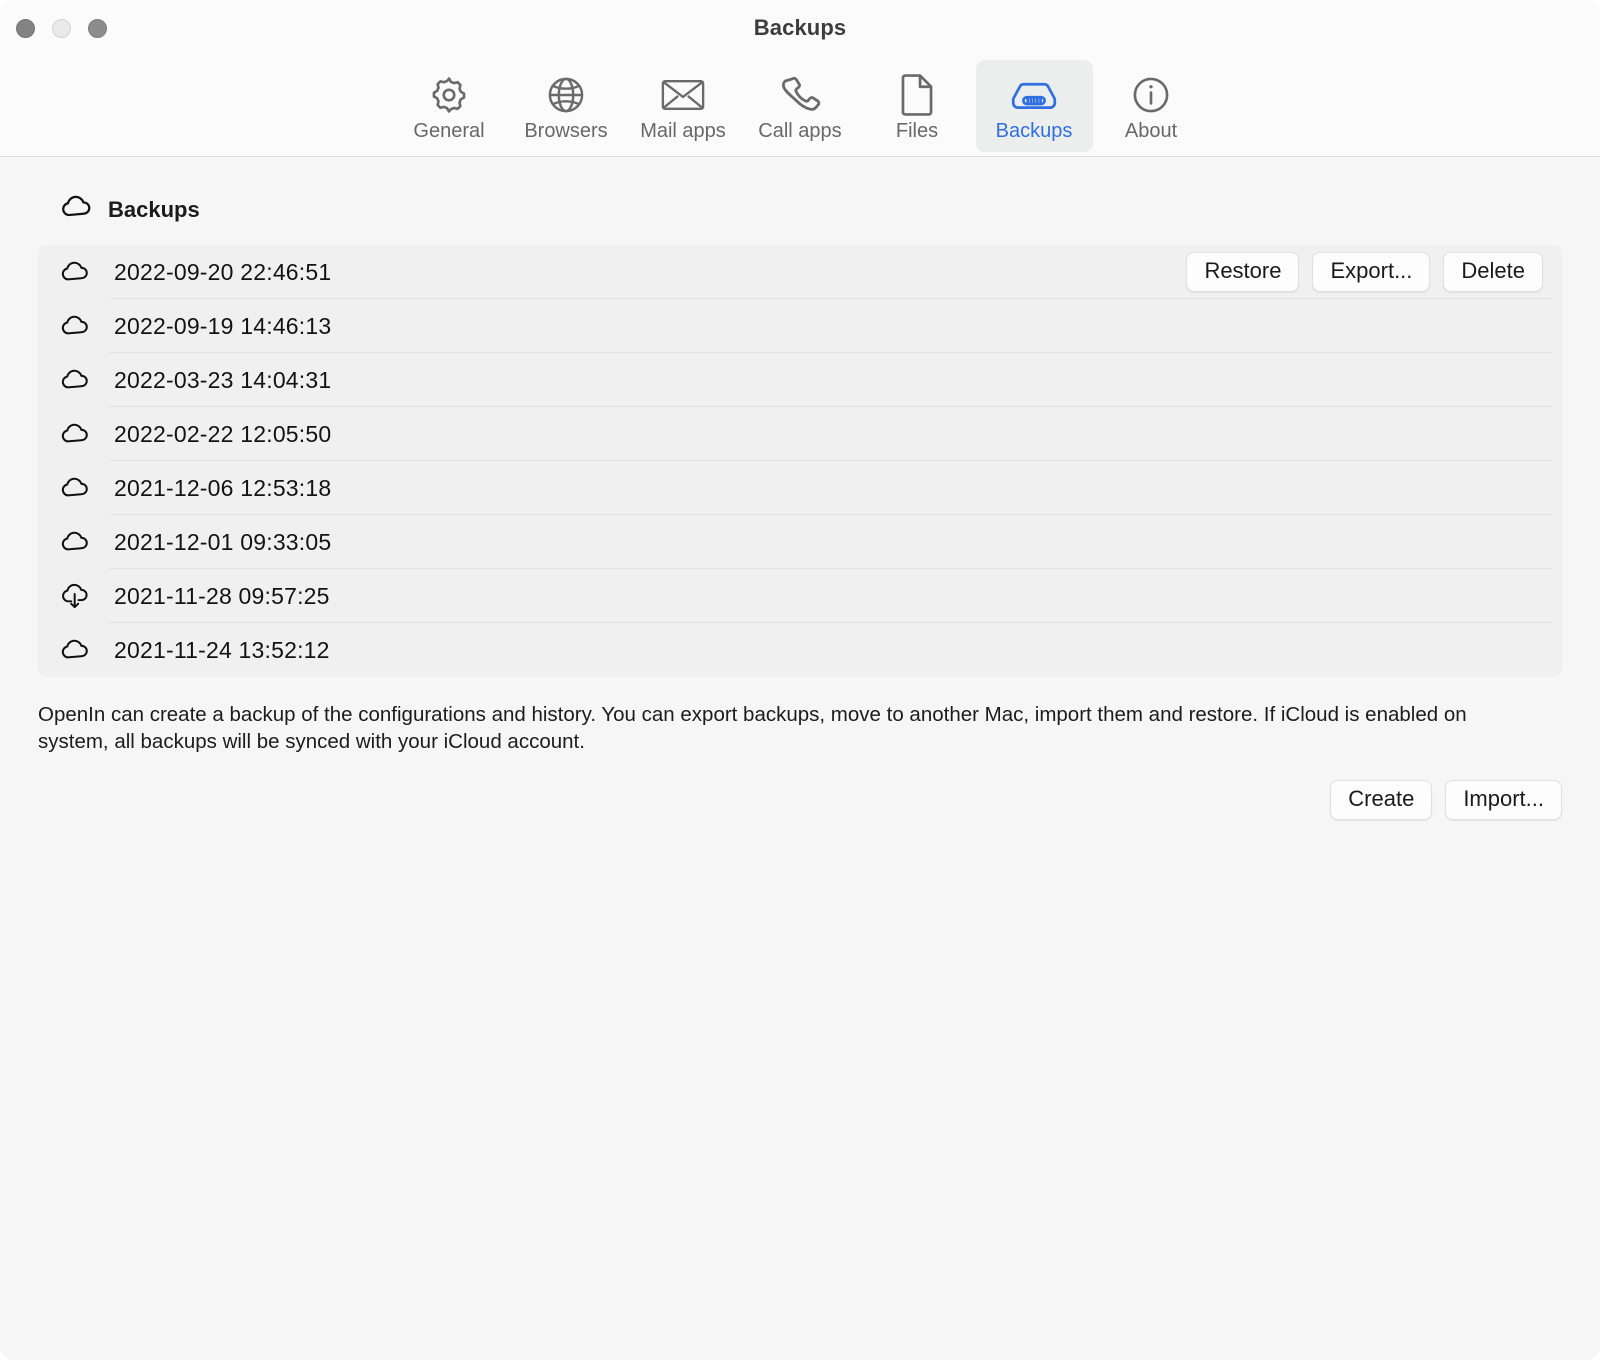  I want to click on backup-date: 2022-02-22 12:05:50, so click(223, 433).